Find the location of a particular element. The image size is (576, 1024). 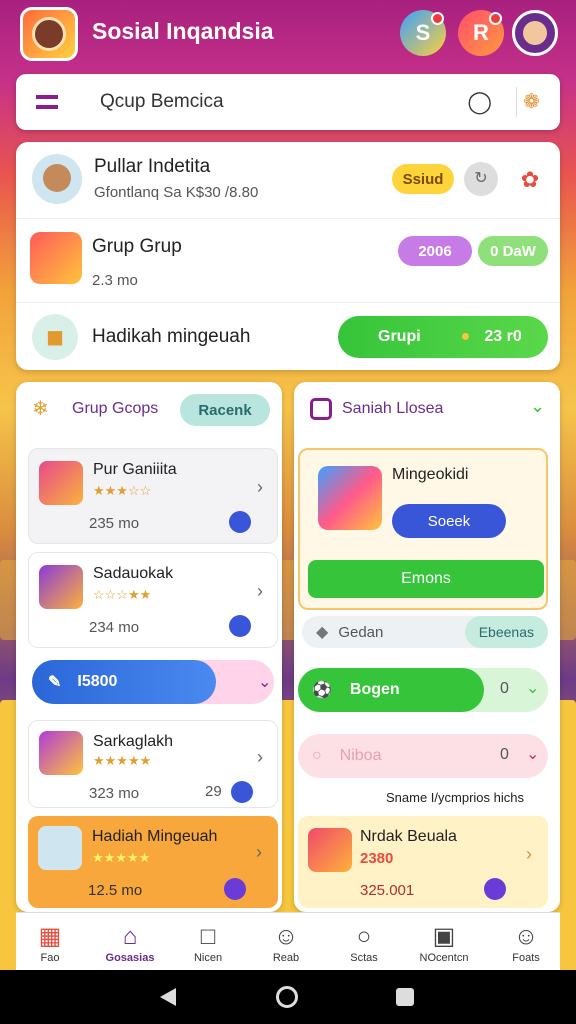

tag-icon: ◆ is located at coordinates (322, 632).